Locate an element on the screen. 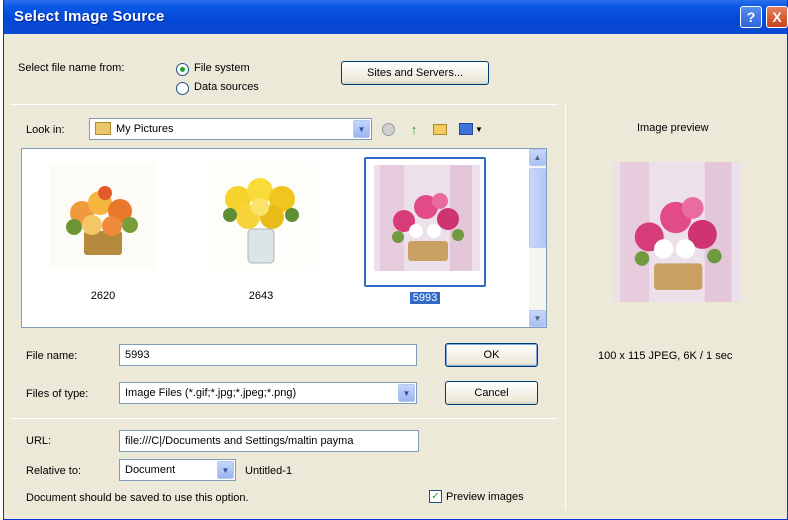 Image resolution: width=788 pixels, height=520 pixels. preview-images-label: Preview images is located at coordinates (485, 497).